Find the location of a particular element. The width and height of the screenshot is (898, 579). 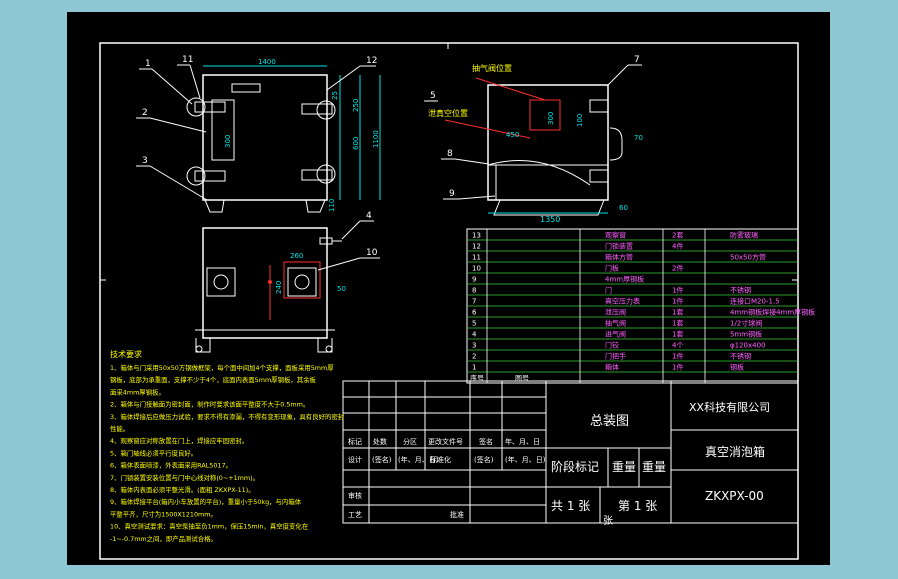

bom-row-name: 箱体 is located at coordinates (612, 367).